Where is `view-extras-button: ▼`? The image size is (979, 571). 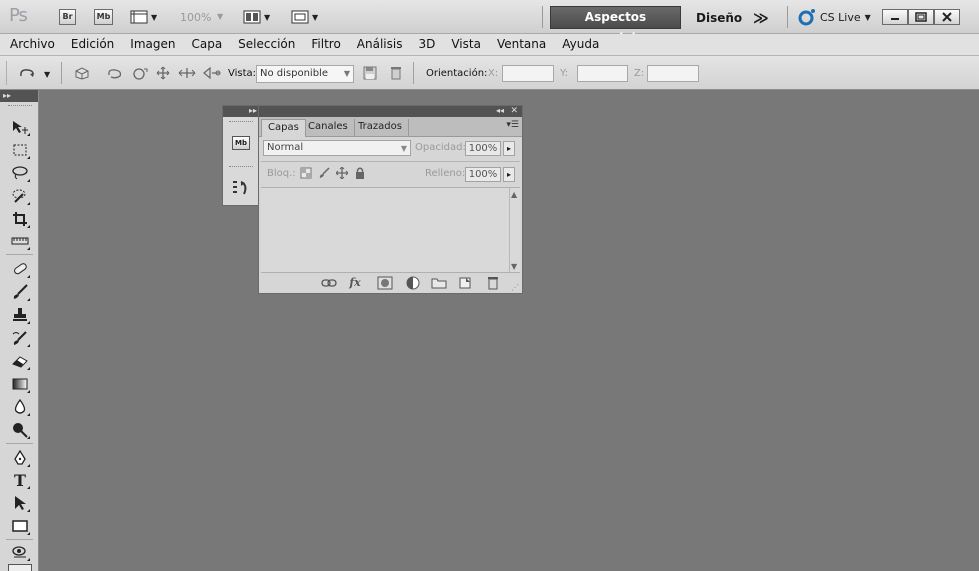 view-extras-button: ▼ is located at coordinates (143, 17).